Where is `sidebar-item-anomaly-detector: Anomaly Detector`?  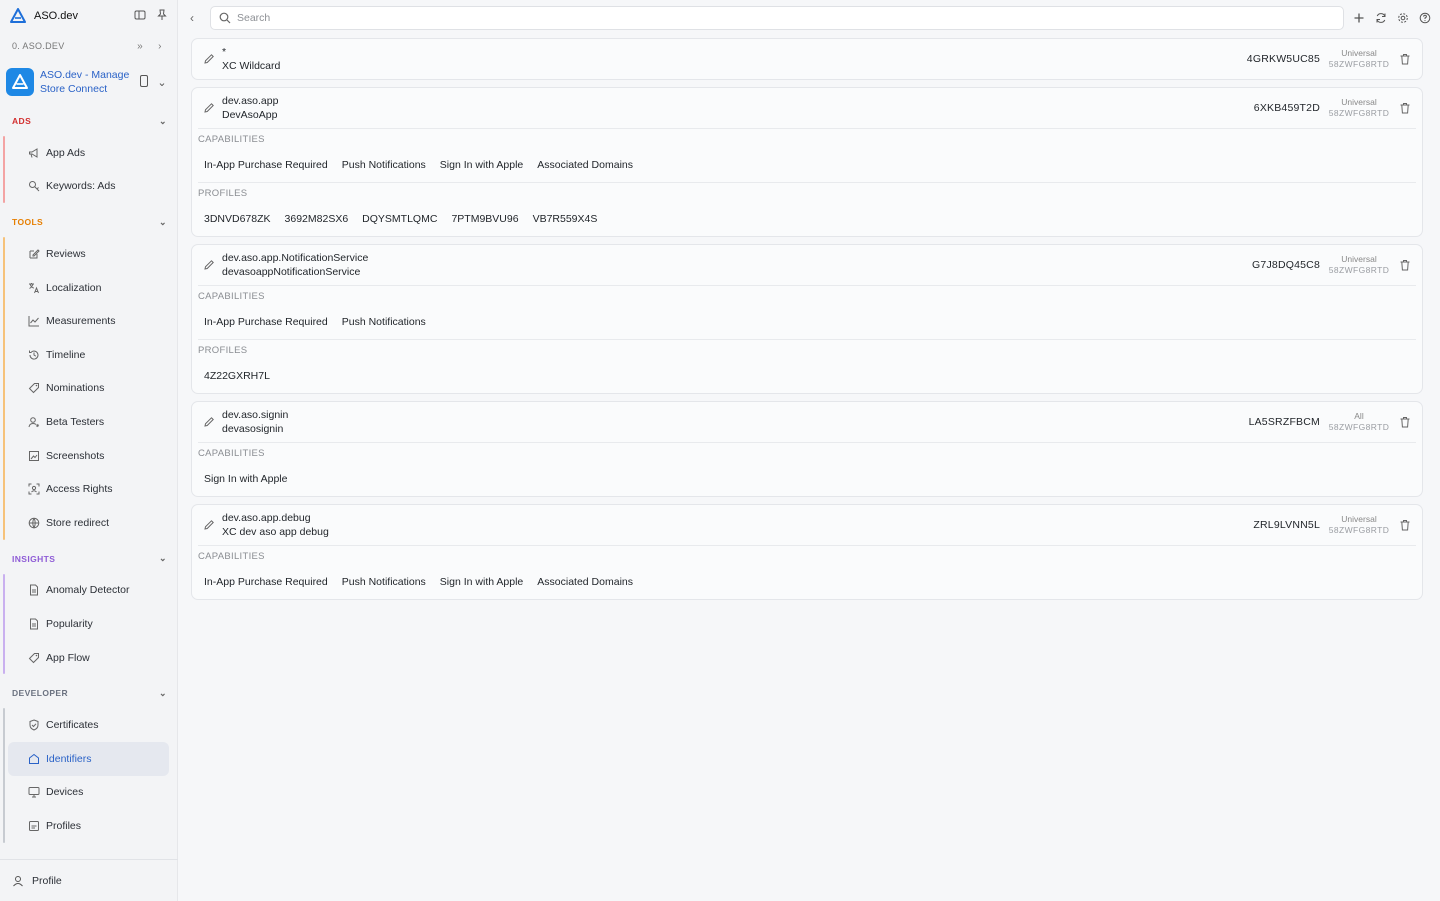
sidebar-item-anomaly-detector: Anomaly Detector is located at coordinates (88, 591).